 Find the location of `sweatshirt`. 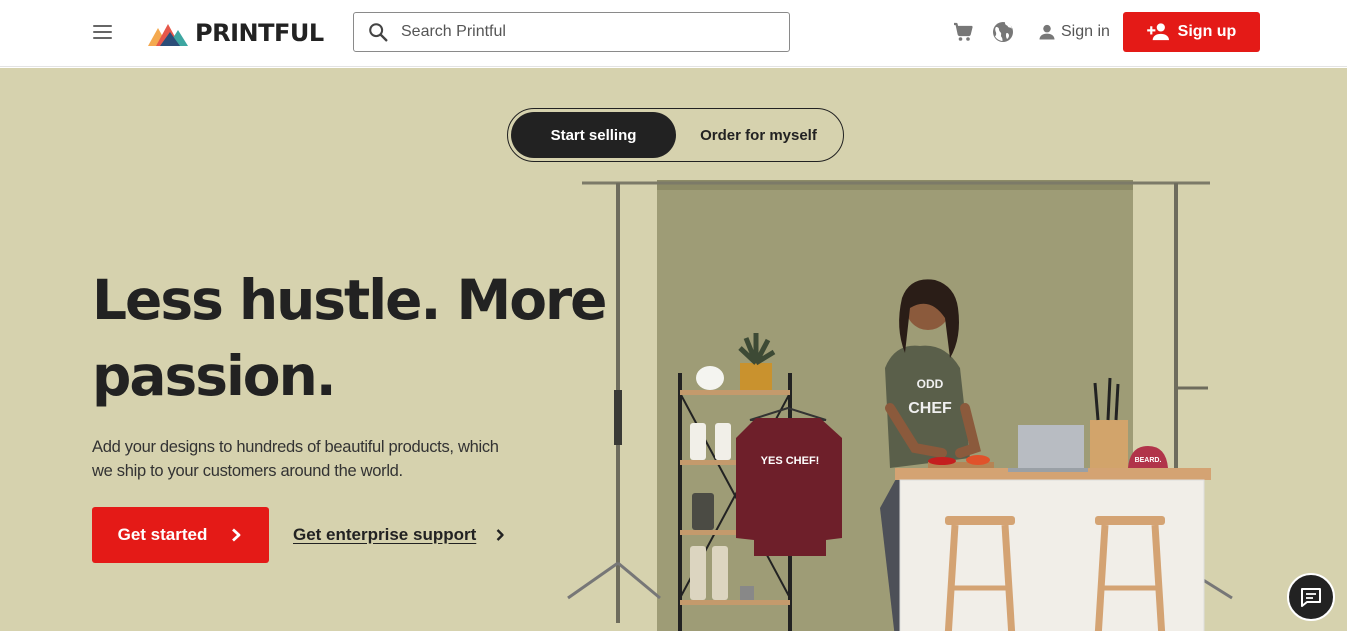

sweatshirt is located at coordinates (789, 487).